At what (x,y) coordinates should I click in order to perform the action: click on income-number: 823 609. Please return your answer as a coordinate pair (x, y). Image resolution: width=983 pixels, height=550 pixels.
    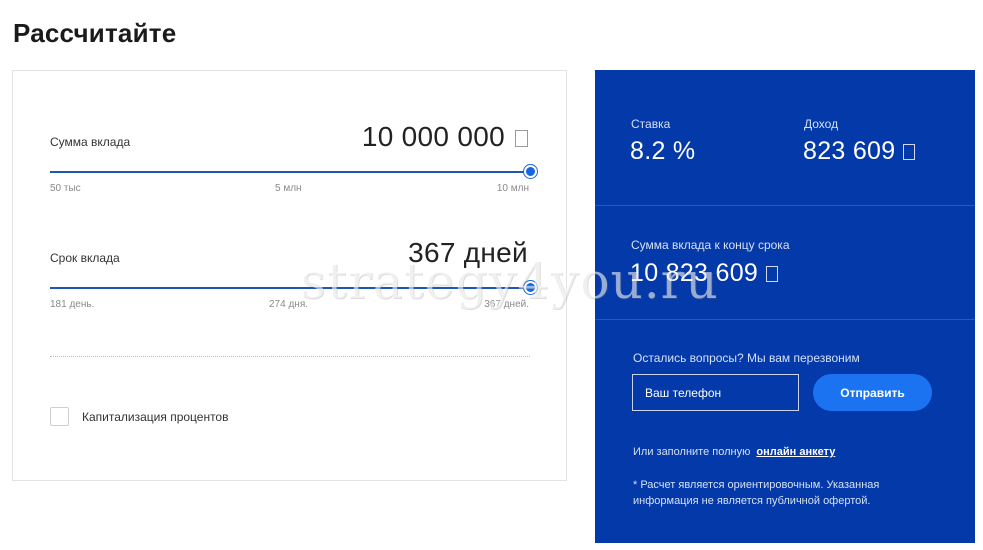
    Looking at the image, I should click on (849, 151).